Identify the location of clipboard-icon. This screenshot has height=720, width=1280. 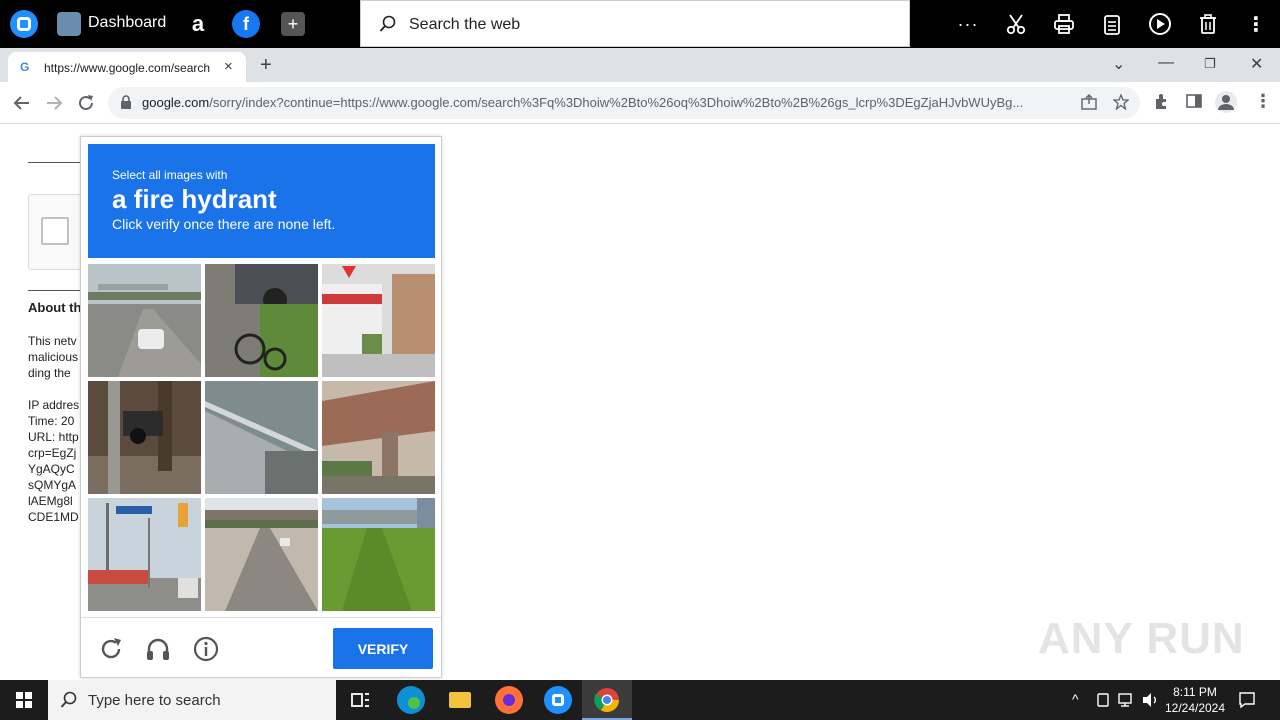
(1112, 24).